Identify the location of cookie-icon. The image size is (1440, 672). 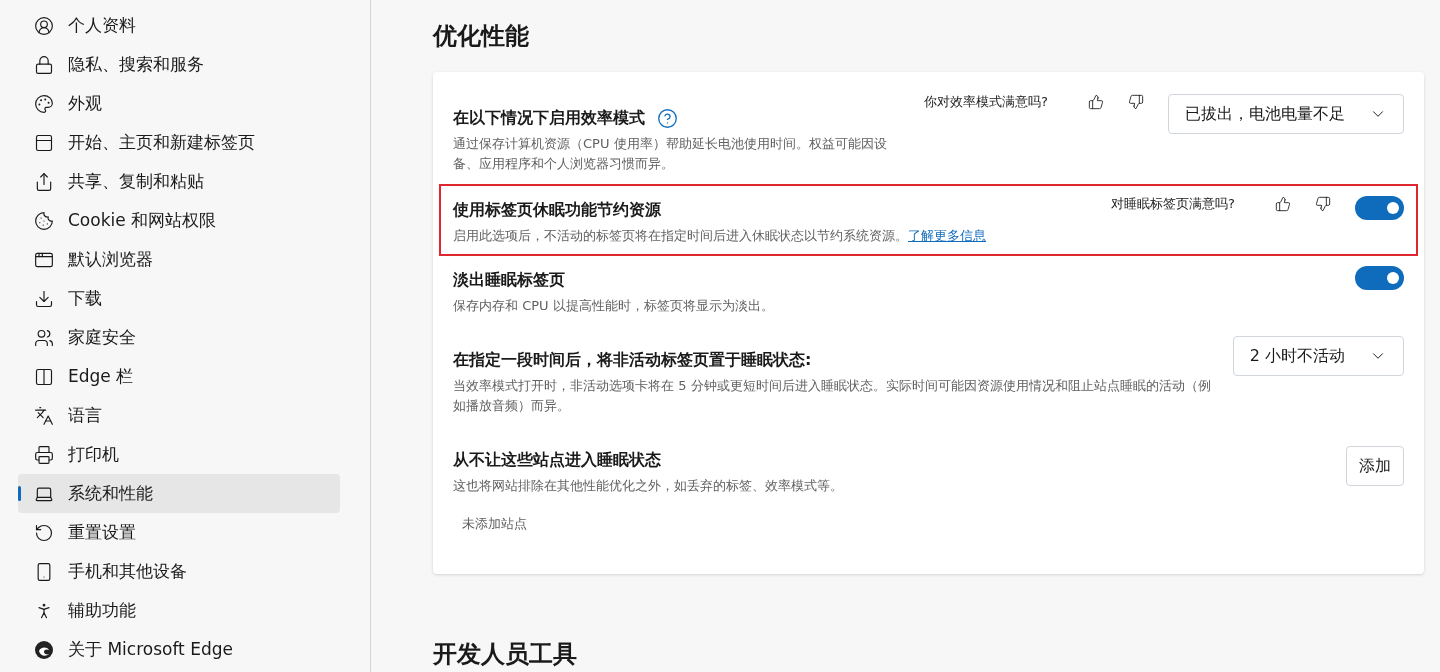
(44, 220).